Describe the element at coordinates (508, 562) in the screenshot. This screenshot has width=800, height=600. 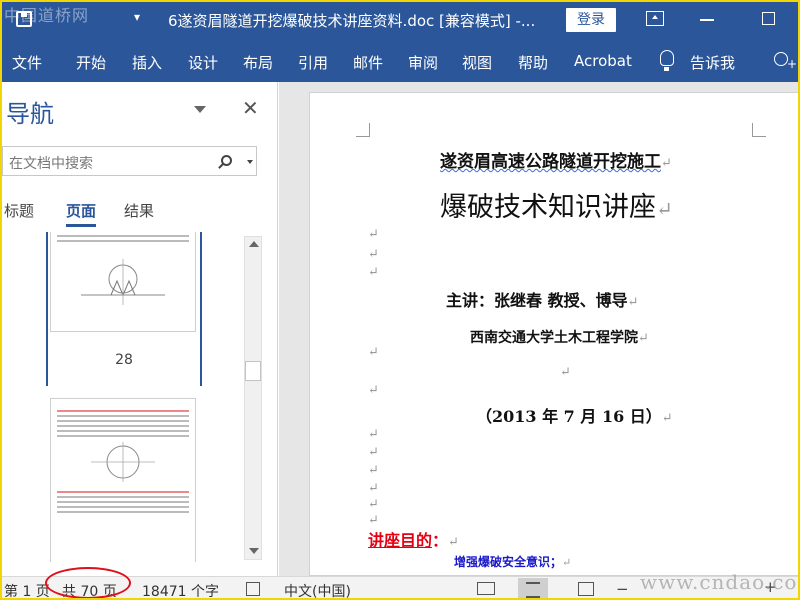
I see `goal-item: 增强爆破安全意识；` at that location.